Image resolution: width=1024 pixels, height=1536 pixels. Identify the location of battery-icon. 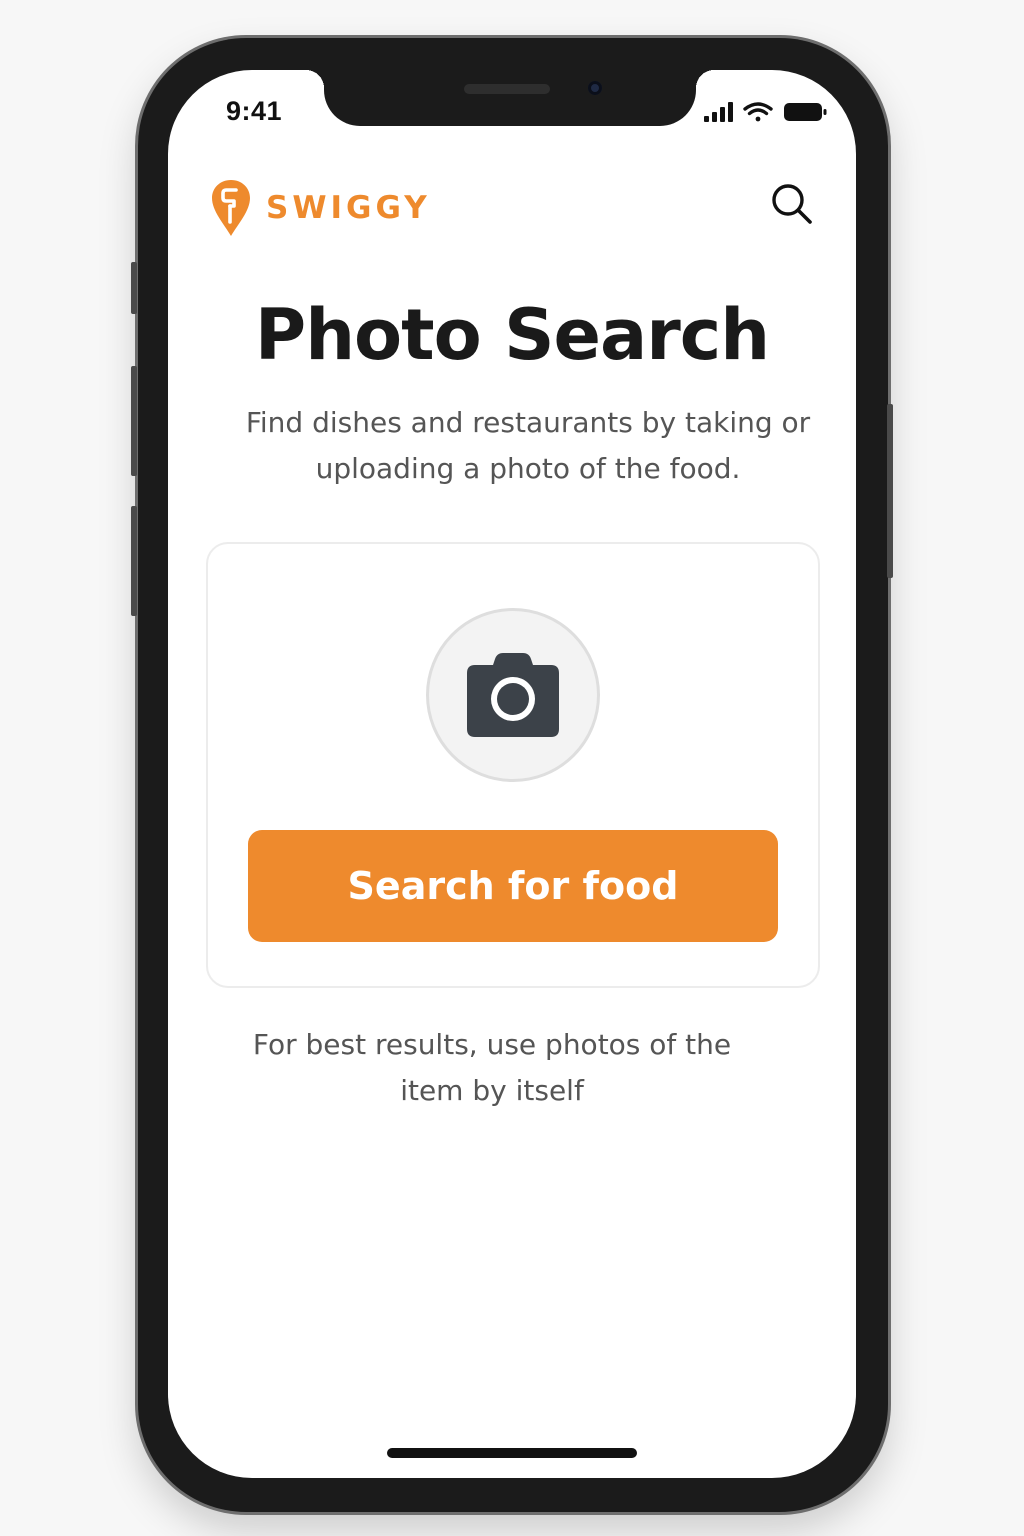
(805, 112).